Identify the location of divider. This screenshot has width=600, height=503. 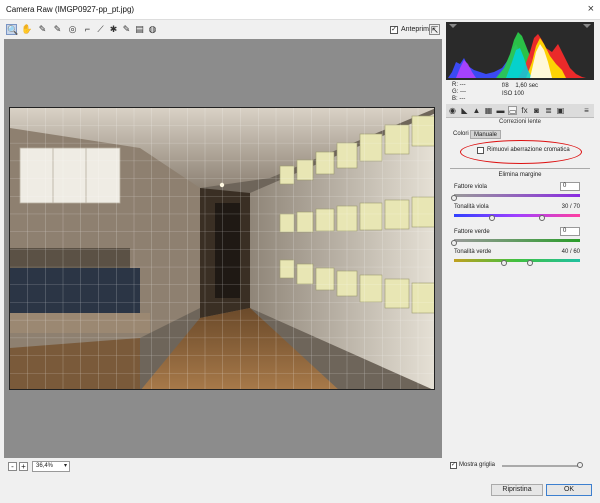
(520, 168).